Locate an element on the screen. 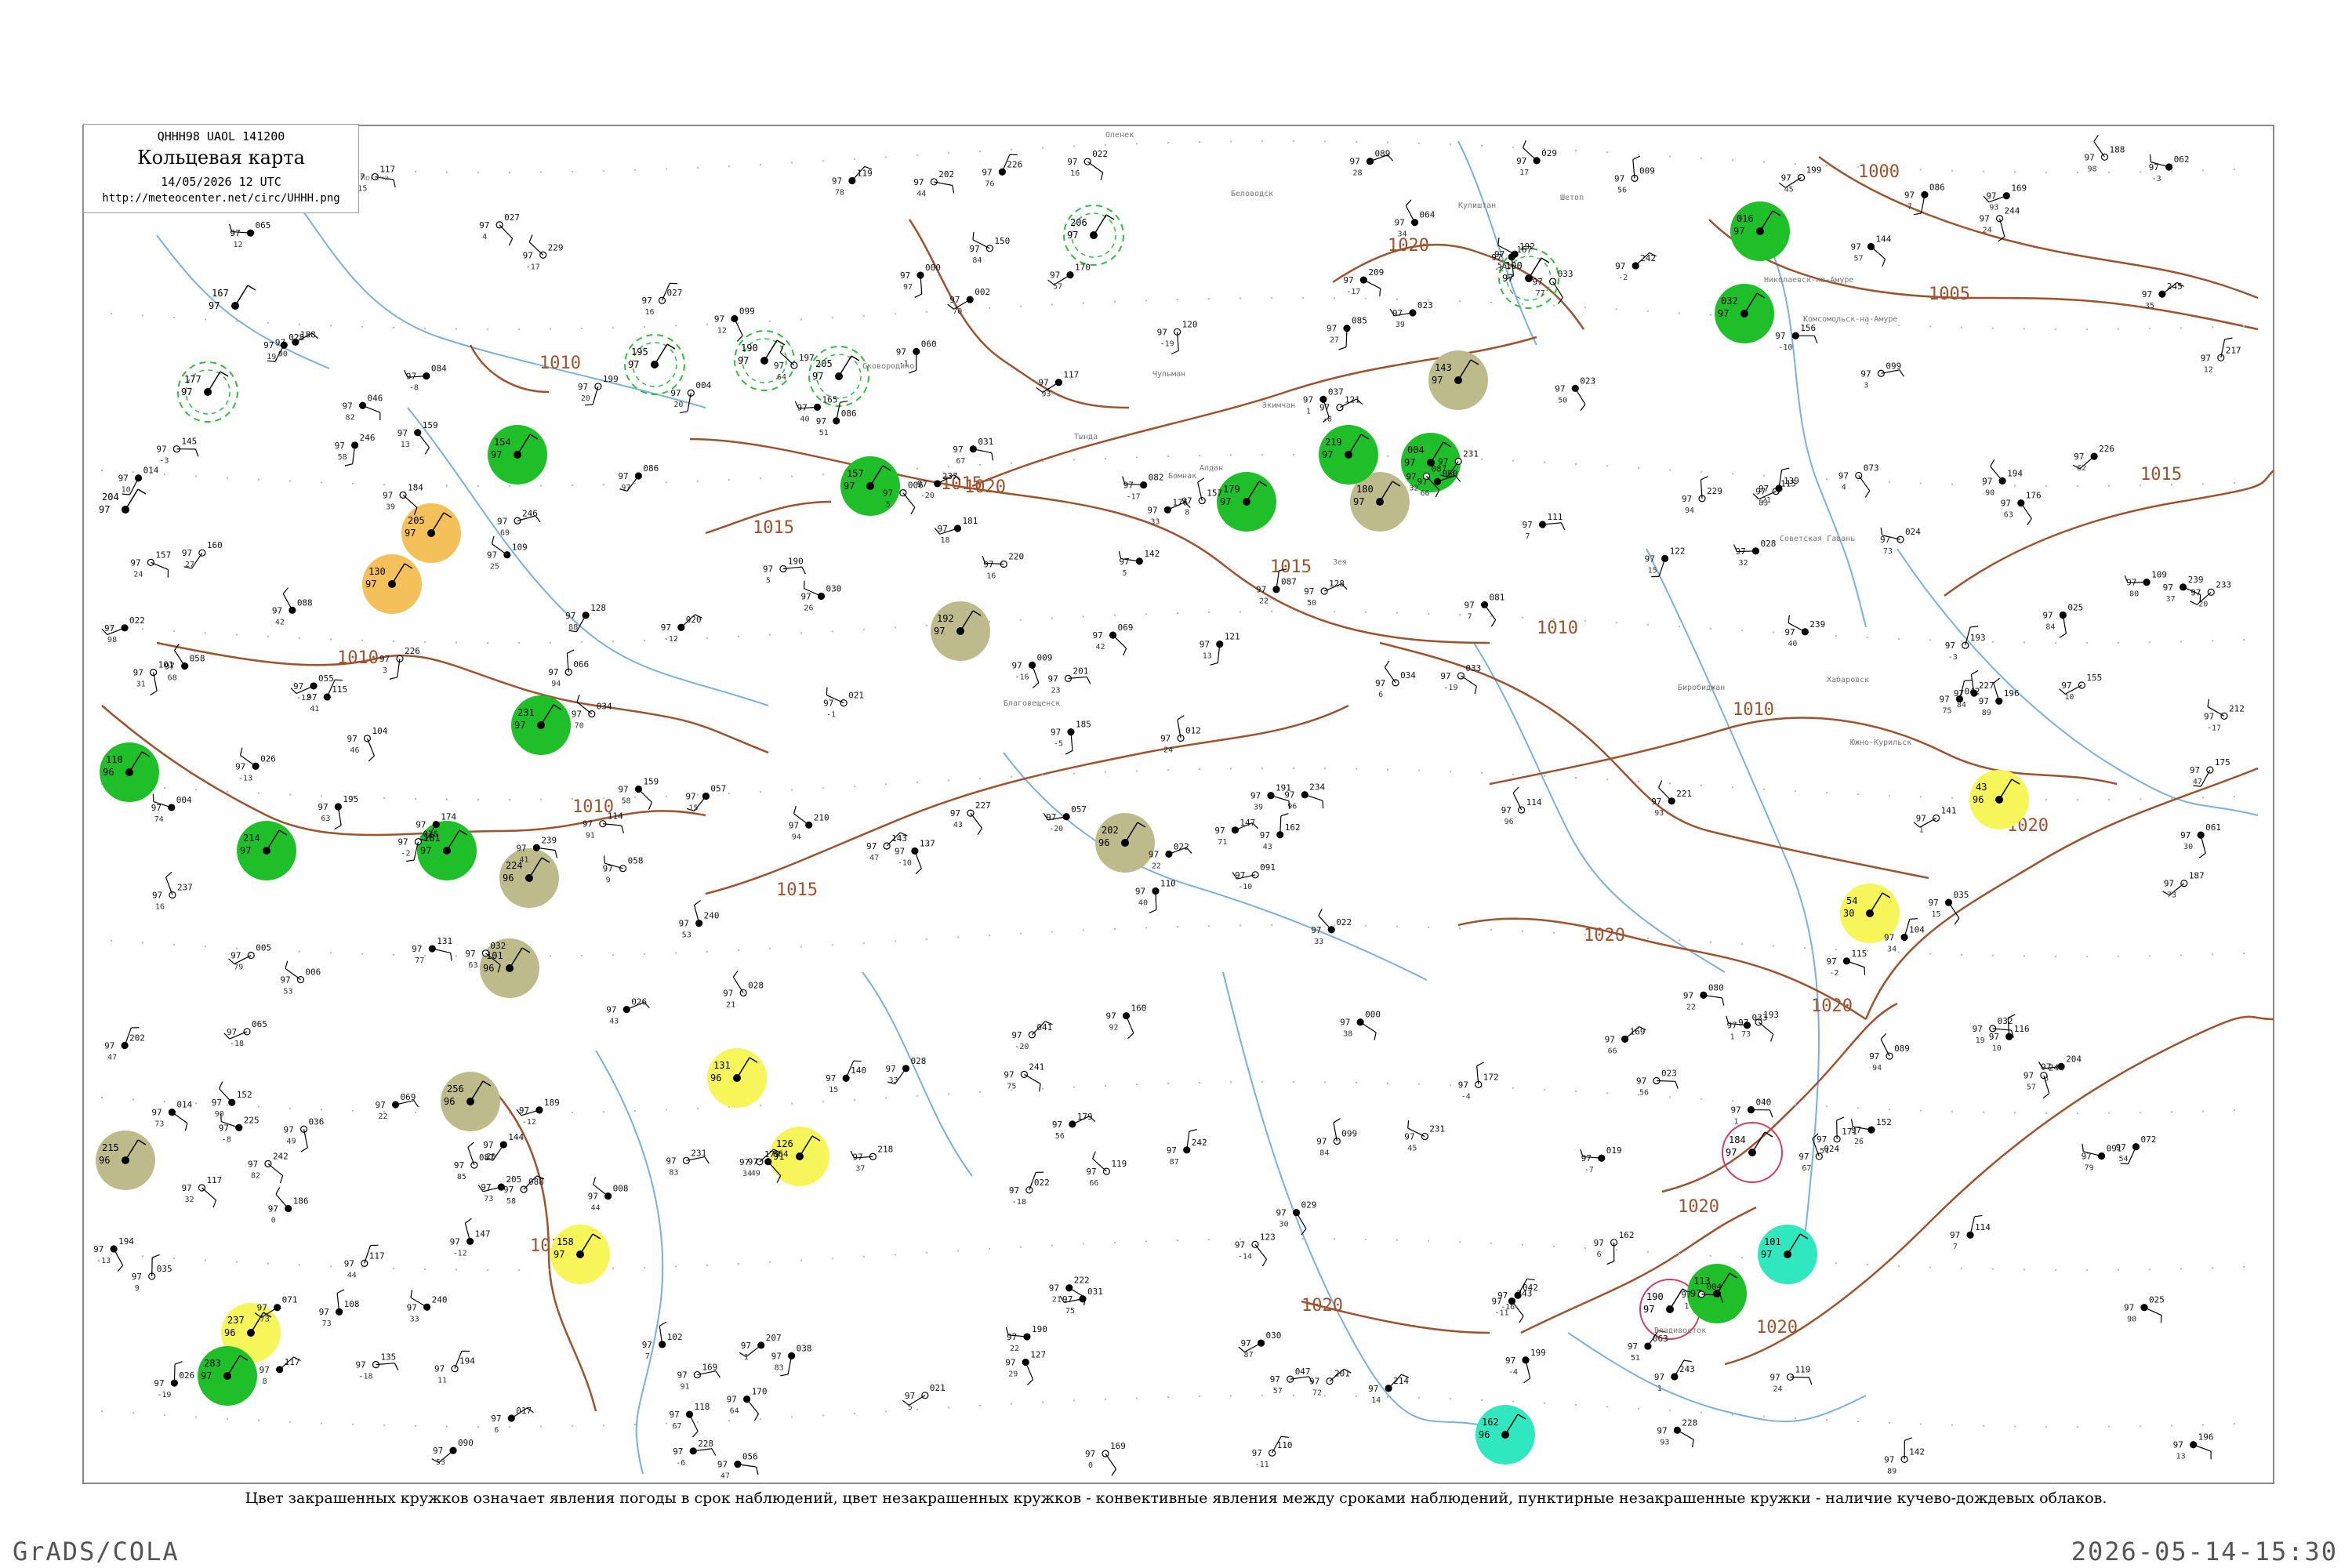 The image size is (2352, 1568). station-temp: 54 is located at coordinates (2123, 1159).